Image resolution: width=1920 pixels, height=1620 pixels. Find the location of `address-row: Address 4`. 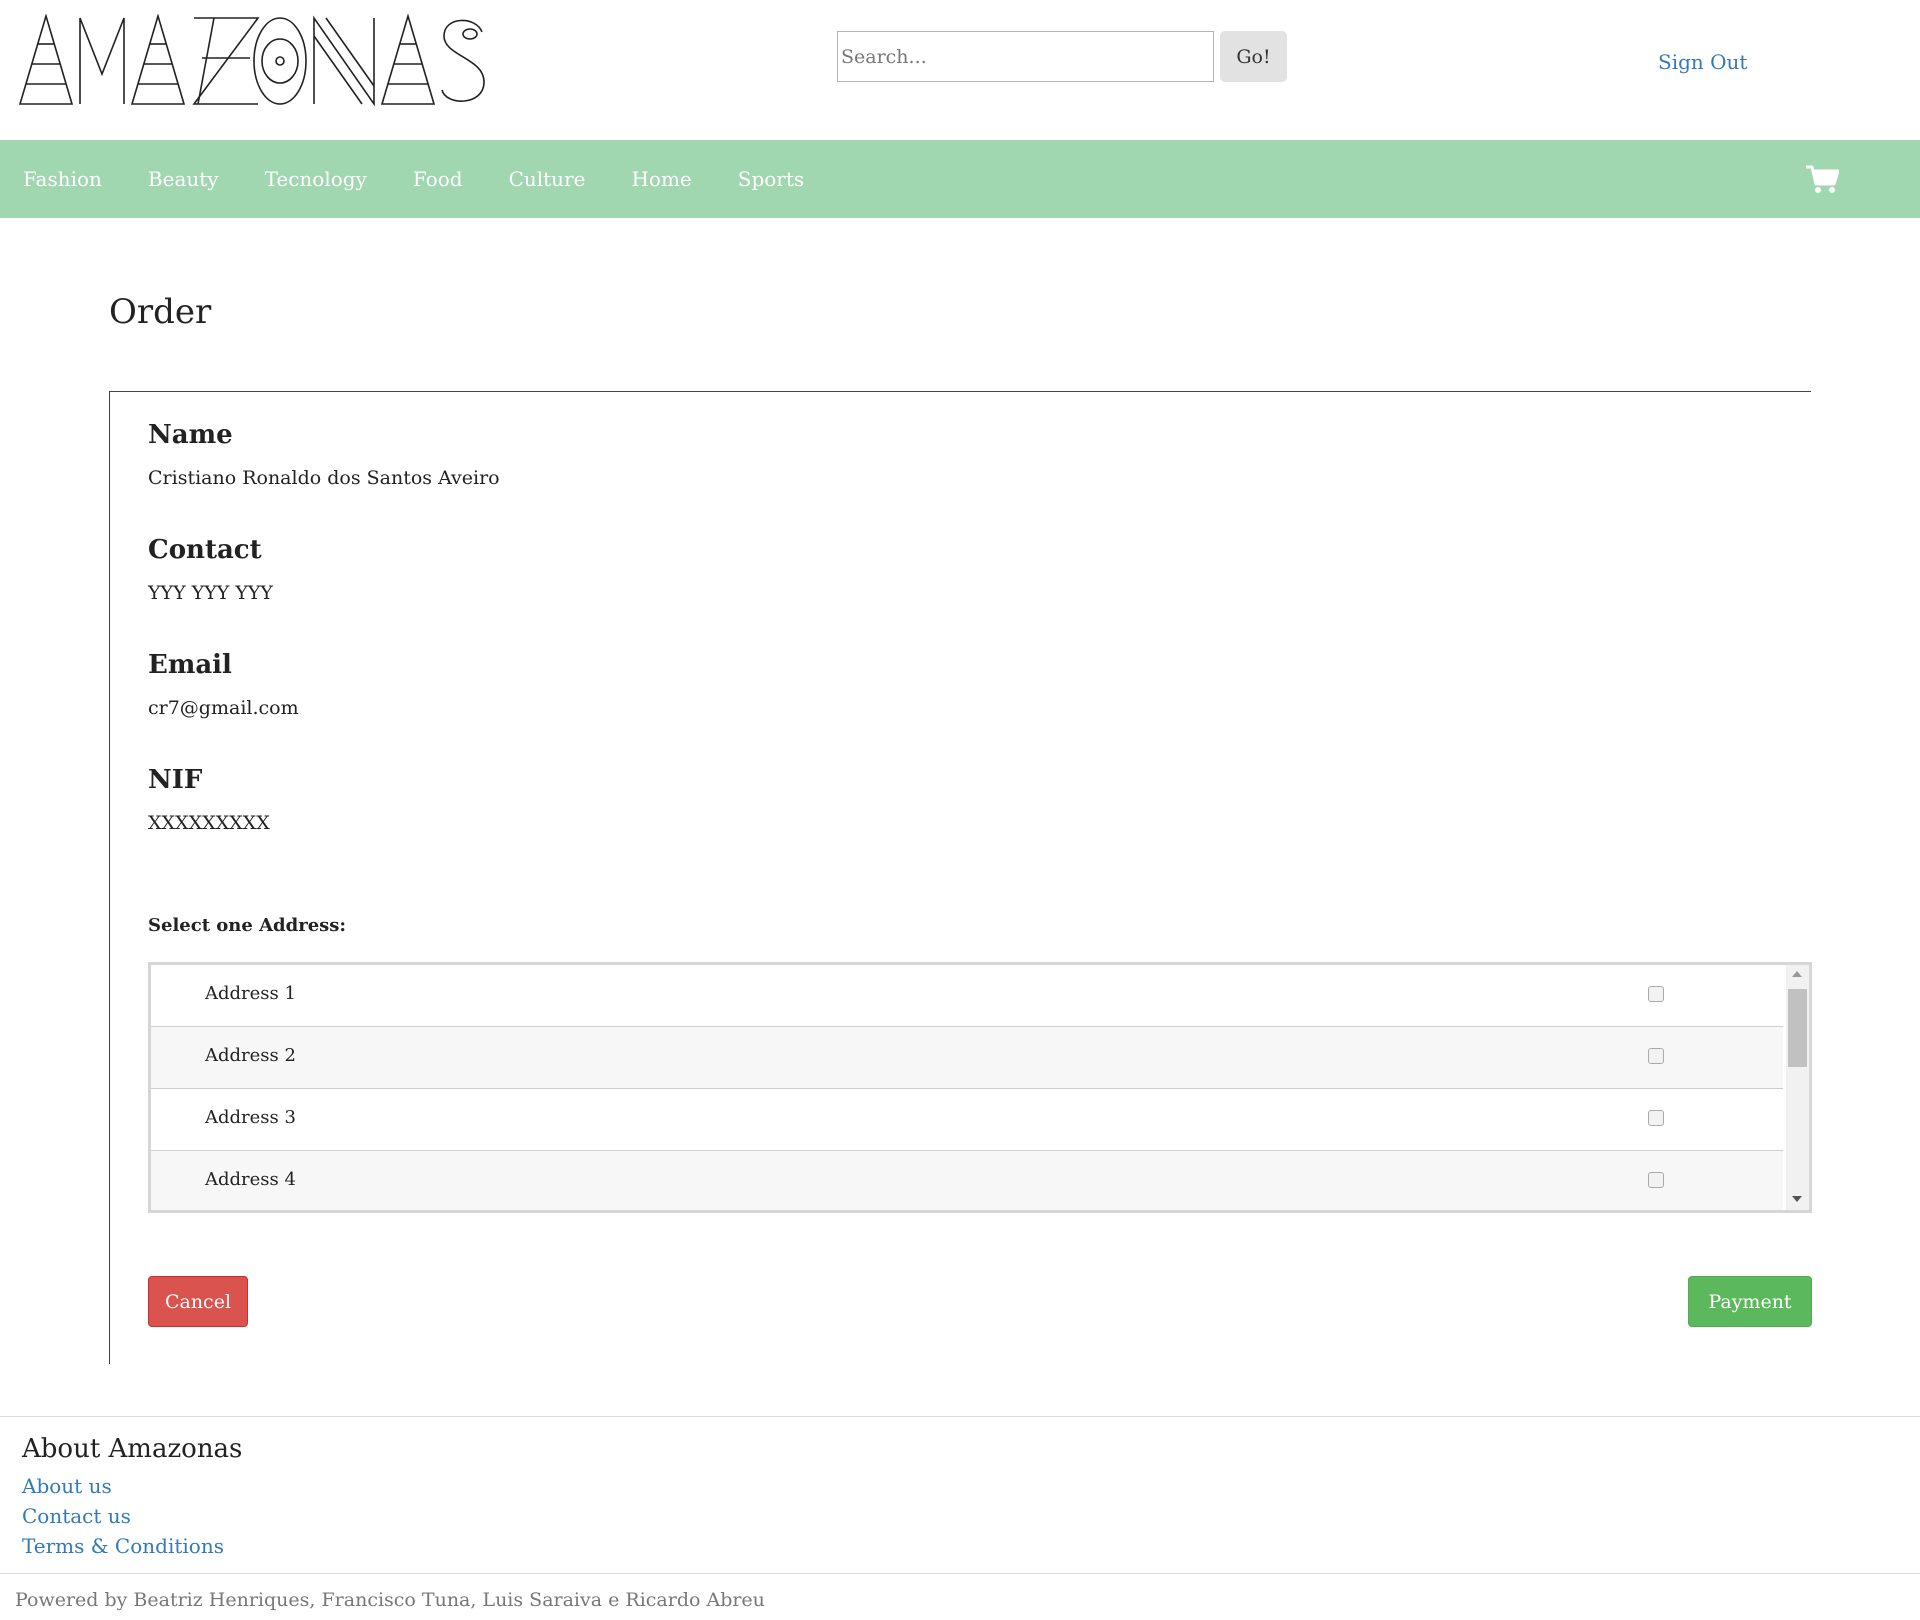

address-row: Address 4 is located at coordinates (967, 1180).